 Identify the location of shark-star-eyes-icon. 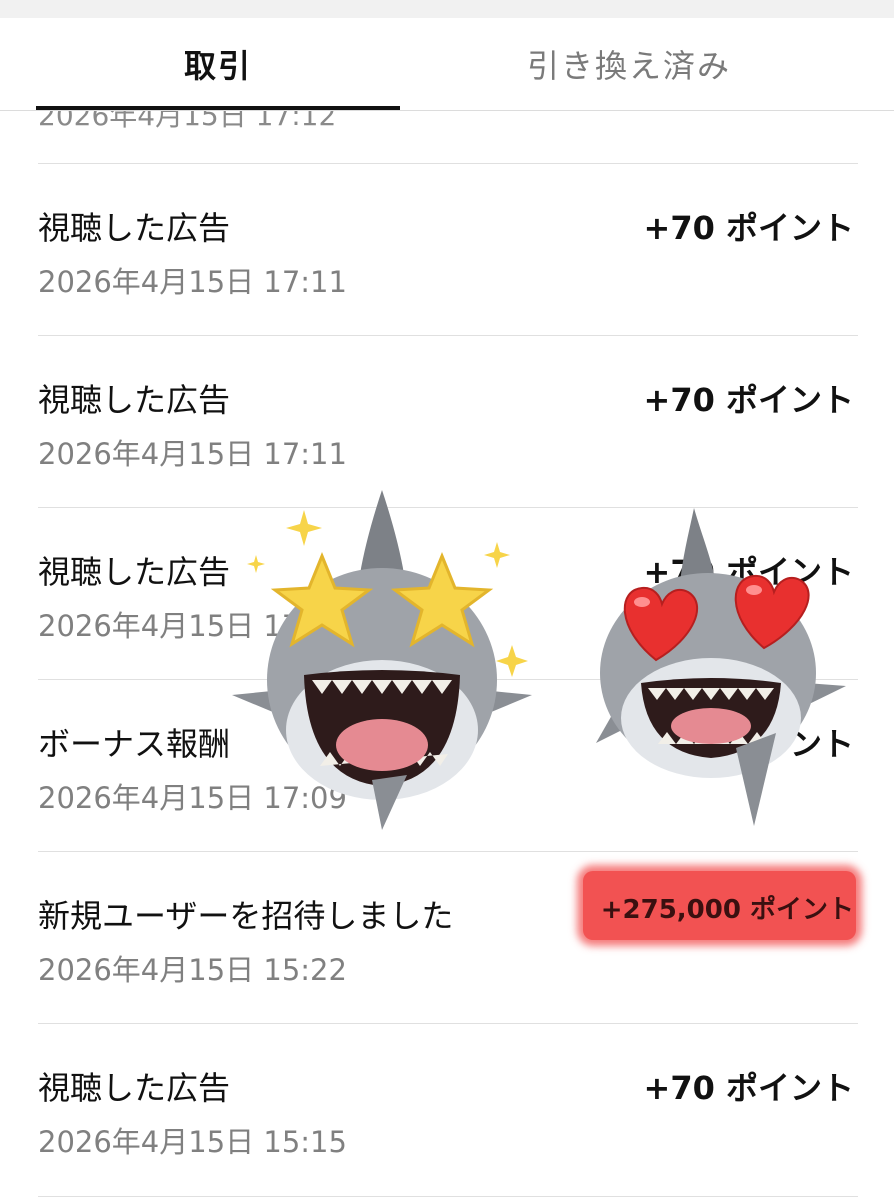
(382, 660).